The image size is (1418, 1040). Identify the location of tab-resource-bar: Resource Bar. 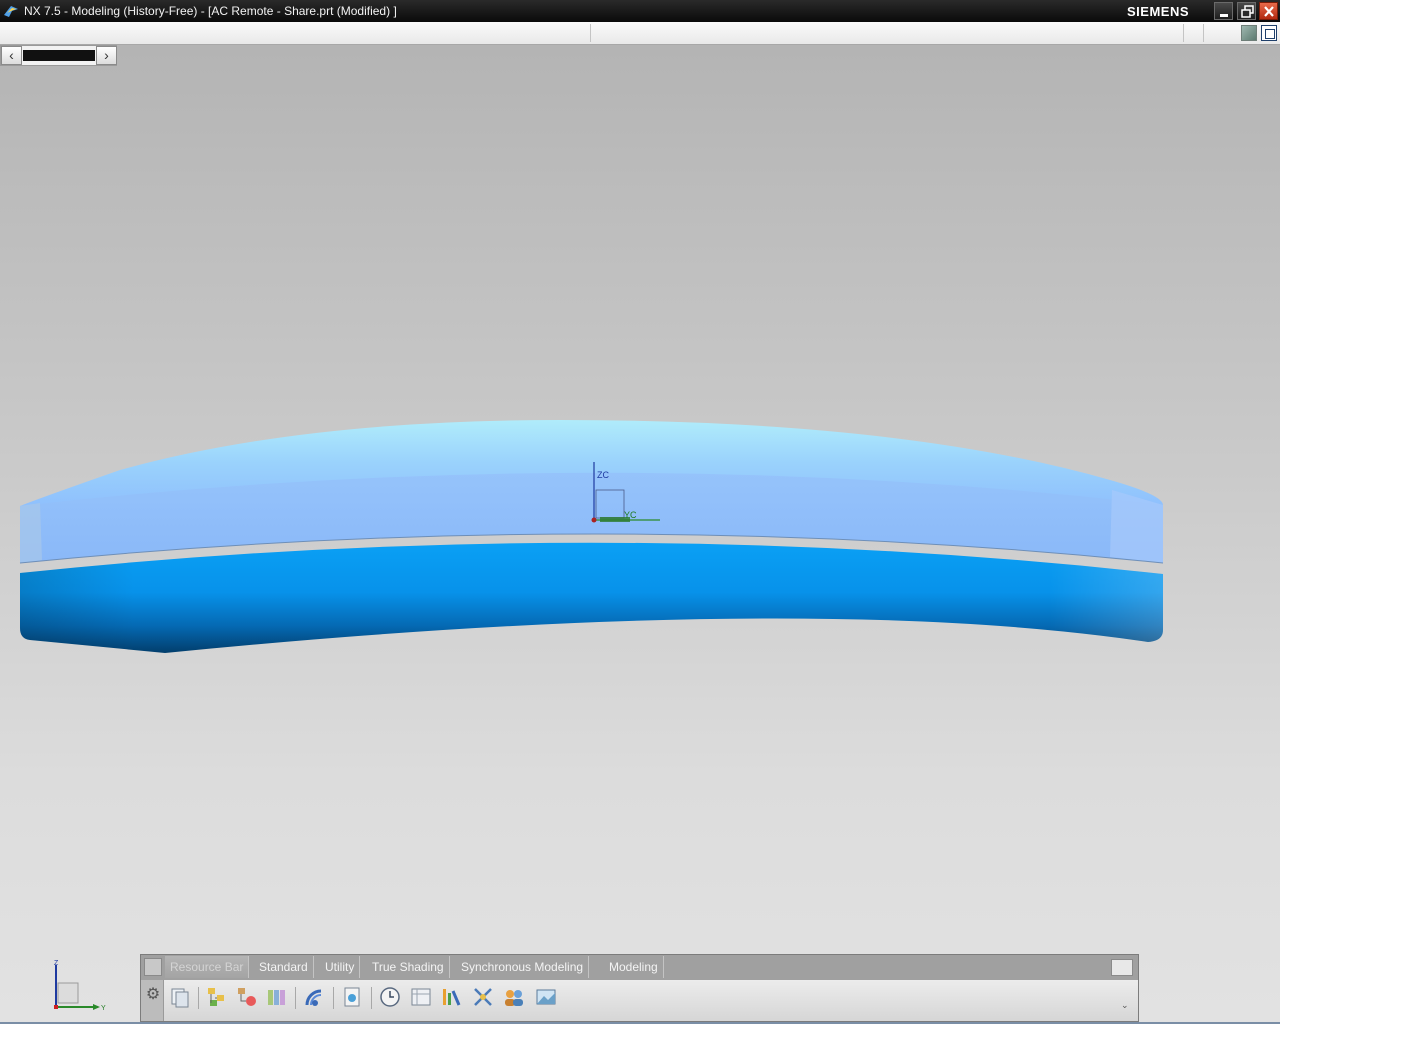
(207, 967).